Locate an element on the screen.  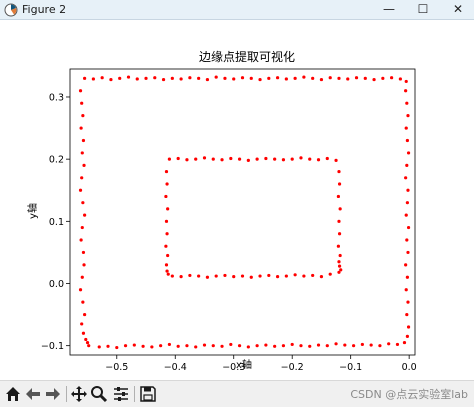
minimize-button: — is located at coordinates (389, 9).